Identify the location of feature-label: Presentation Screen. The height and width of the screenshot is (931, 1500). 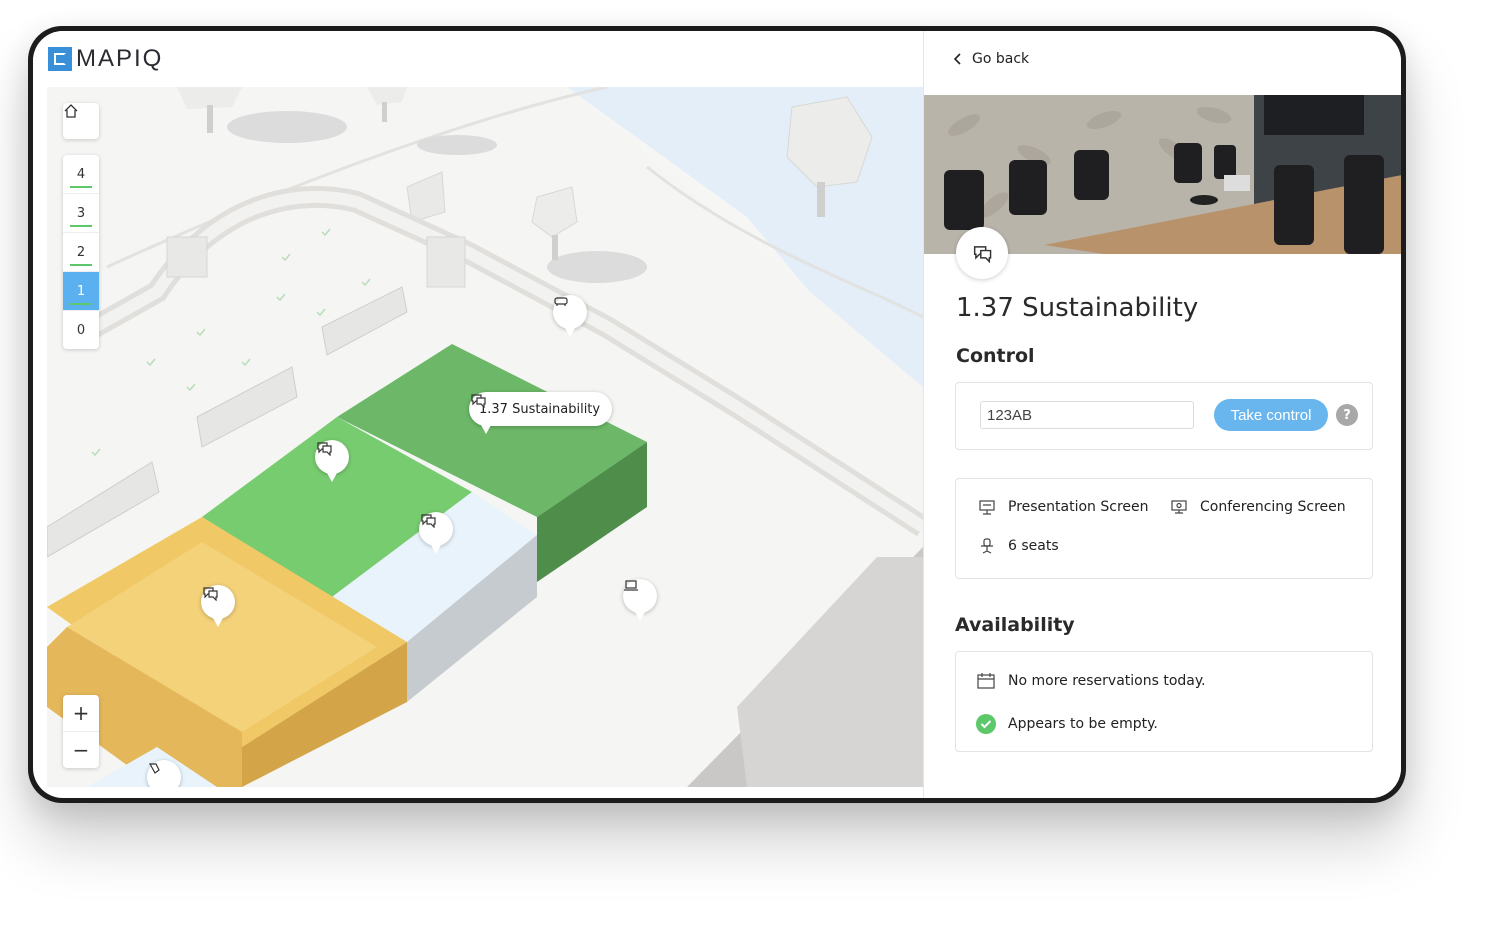
(1078, 507).